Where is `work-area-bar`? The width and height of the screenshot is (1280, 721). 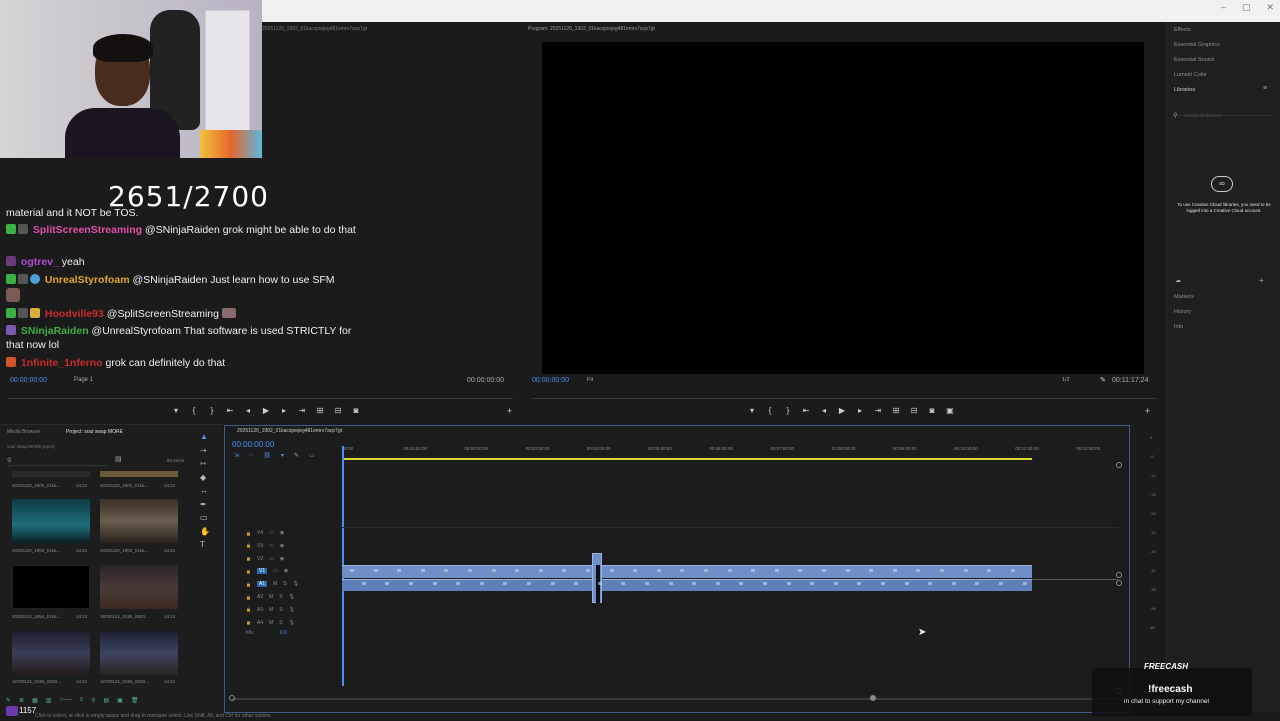 work-area-bar is located at coordinates (687, 459).